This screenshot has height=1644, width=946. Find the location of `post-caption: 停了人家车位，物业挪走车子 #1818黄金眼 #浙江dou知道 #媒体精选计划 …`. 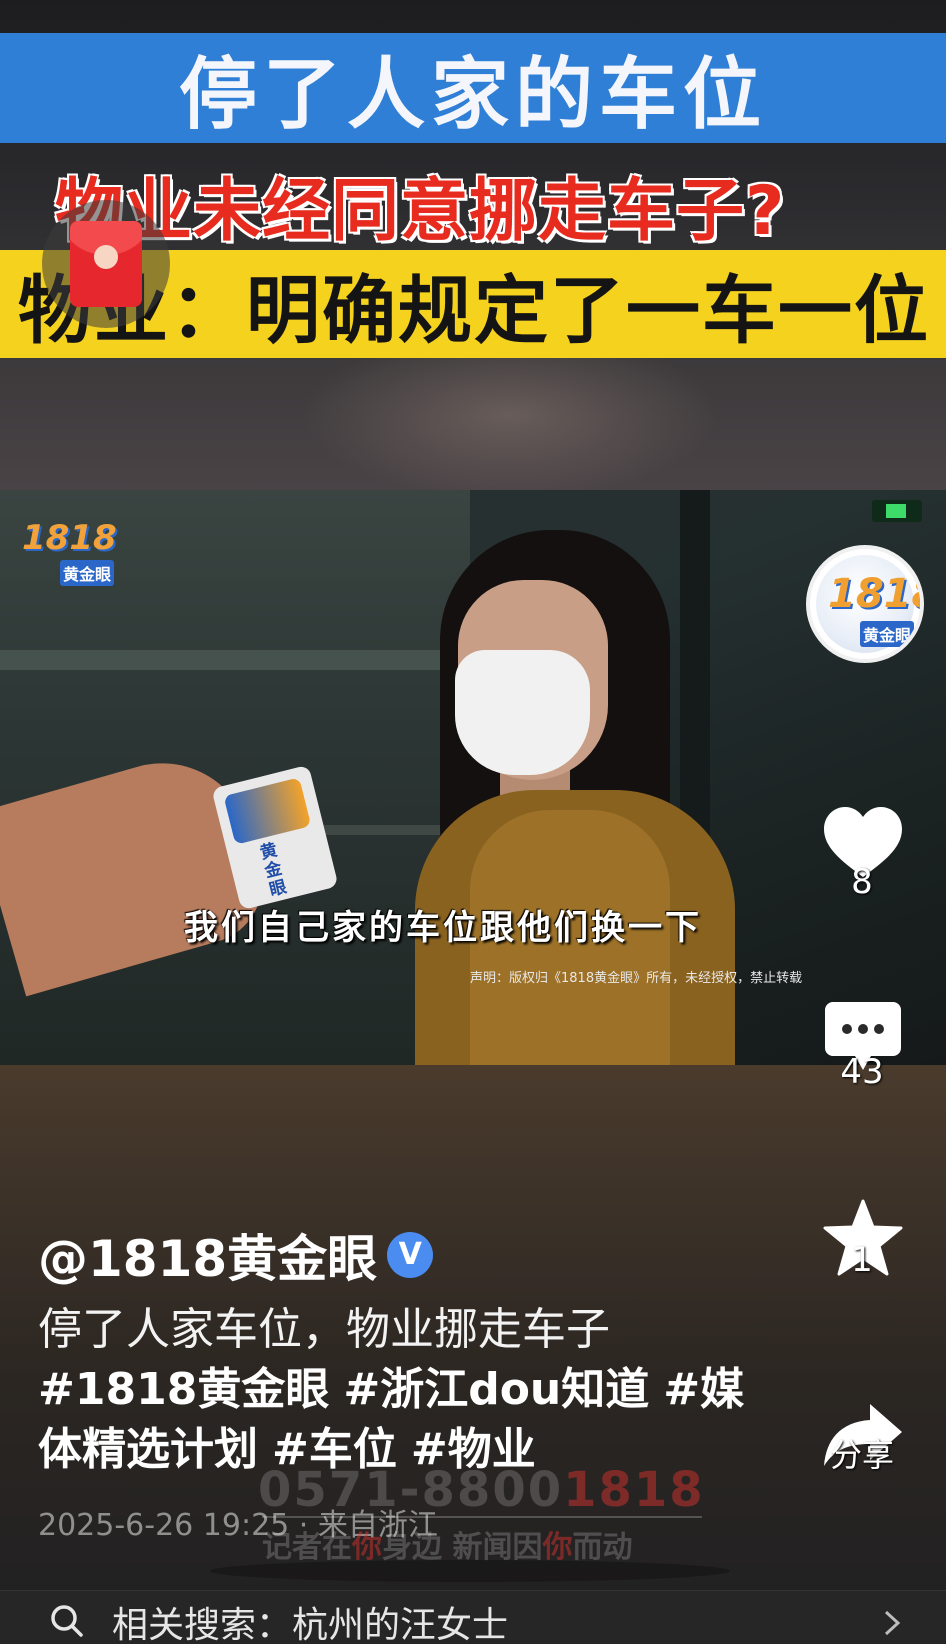

post-caption: 停了人家车位，物业挪走车子 #1818黄金眼 #浙江dou知道 #媒体精选计划 … is located at coordinates (398, 1390).